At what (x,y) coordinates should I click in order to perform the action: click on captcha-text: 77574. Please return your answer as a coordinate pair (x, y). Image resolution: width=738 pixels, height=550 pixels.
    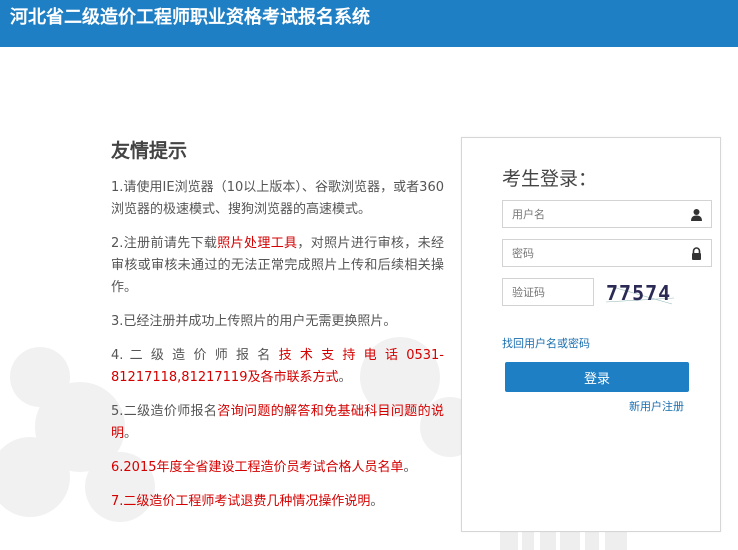
    Looking at the image, I should click on (638, 293).